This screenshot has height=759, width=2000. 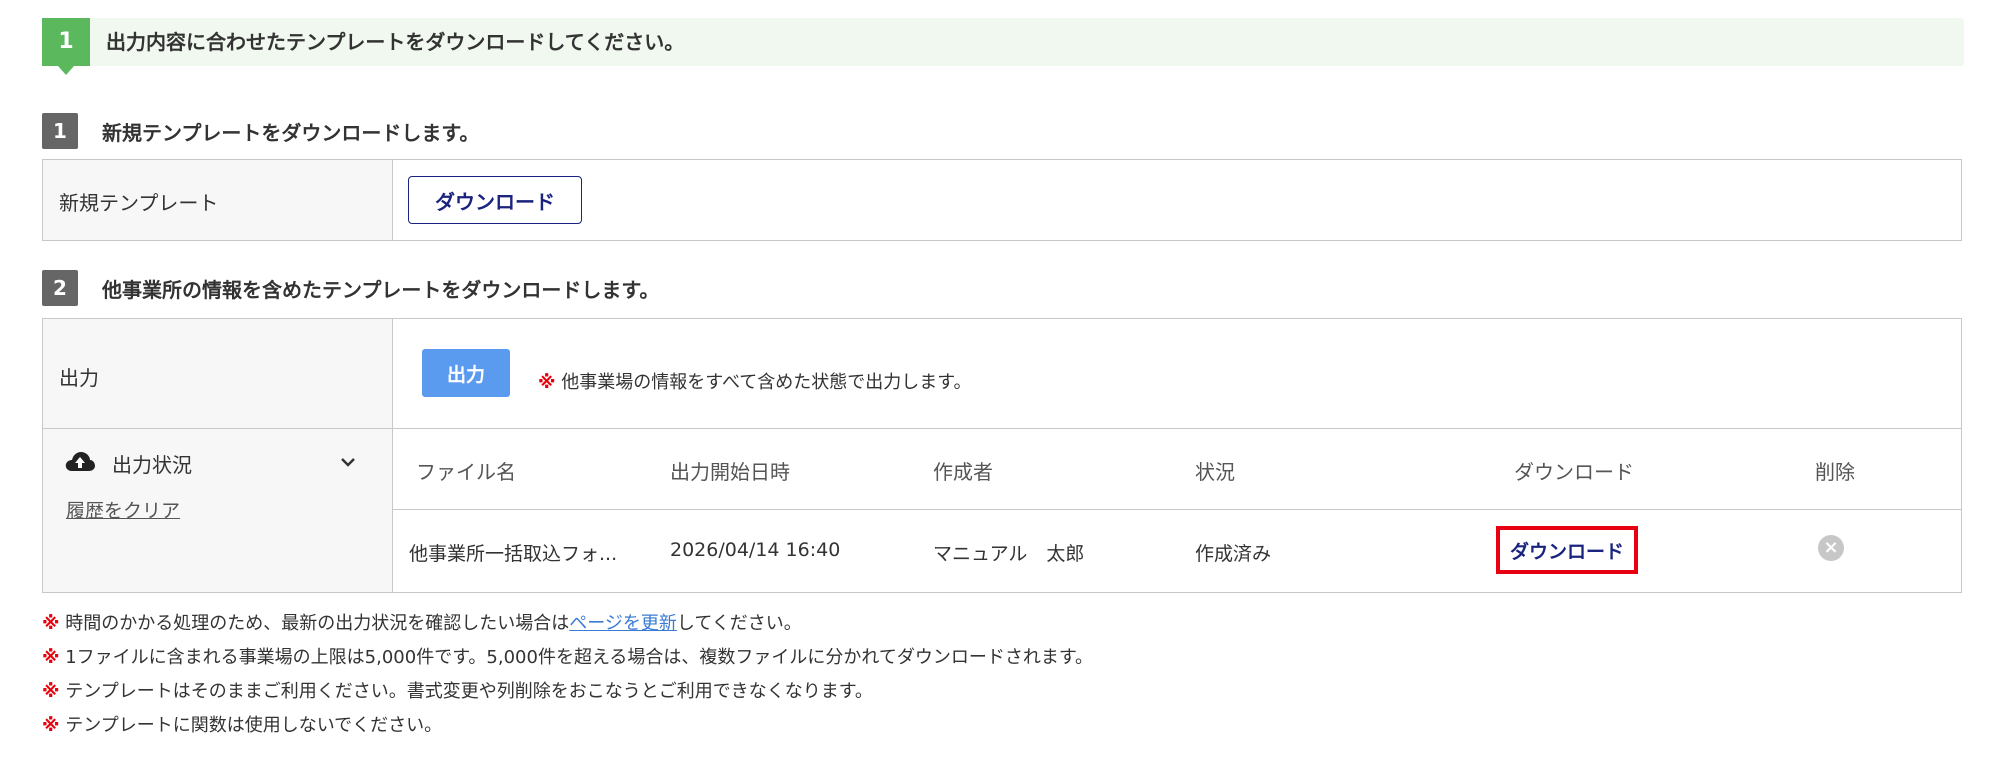 What do you see at coordinates (348, 462) in the screenshot?
I see `chevron-down-icon` at bounding box center [348, 462].